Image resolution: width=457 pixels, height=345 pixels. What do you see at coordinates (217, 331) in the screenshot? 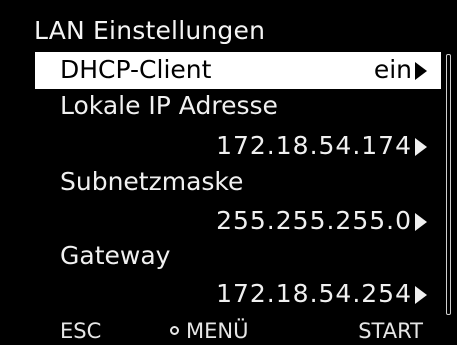
I see `menu-softkey-label: MENÜ` at bounding box center [217, 331].